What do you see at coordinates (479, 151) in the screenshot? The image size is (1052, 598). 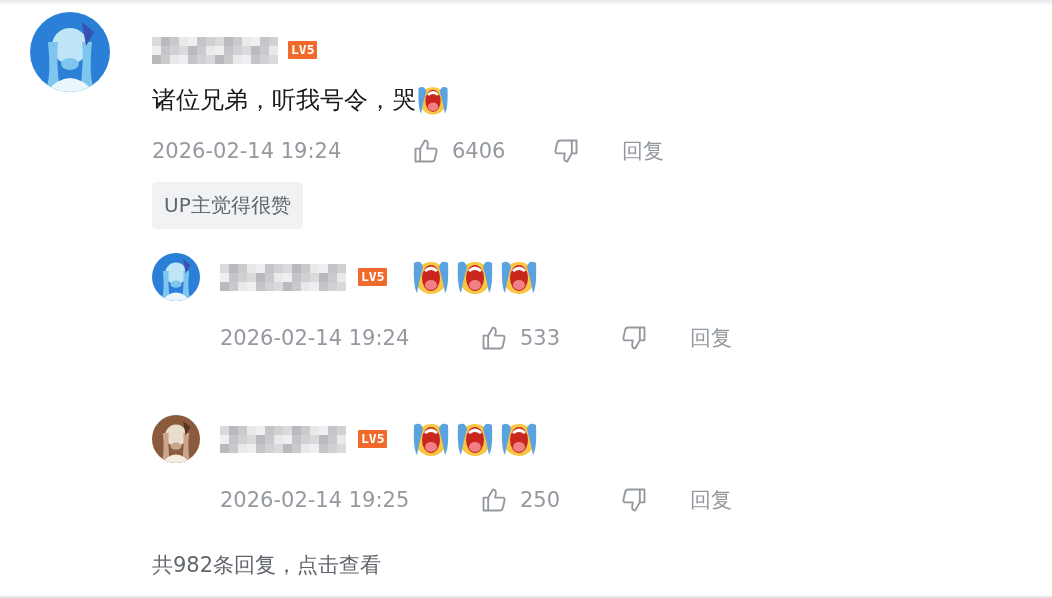 I see `like-count: 6406` at bounding box center [479, 151].